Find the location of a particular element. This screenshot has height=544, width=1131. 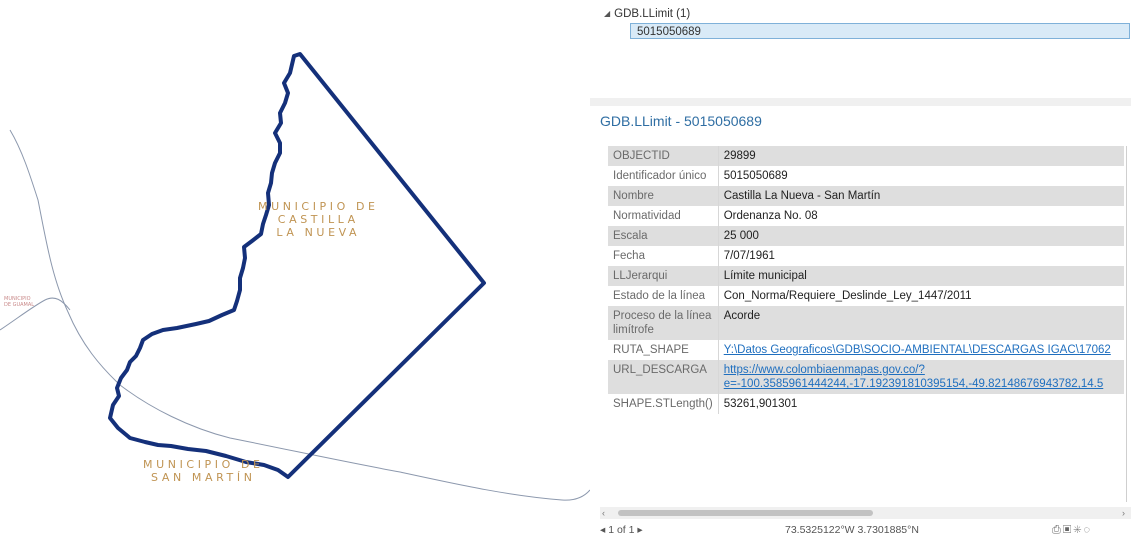

table-row: Nombre Castilla La Nueva - San Martín is located at coordinates (866, 196).